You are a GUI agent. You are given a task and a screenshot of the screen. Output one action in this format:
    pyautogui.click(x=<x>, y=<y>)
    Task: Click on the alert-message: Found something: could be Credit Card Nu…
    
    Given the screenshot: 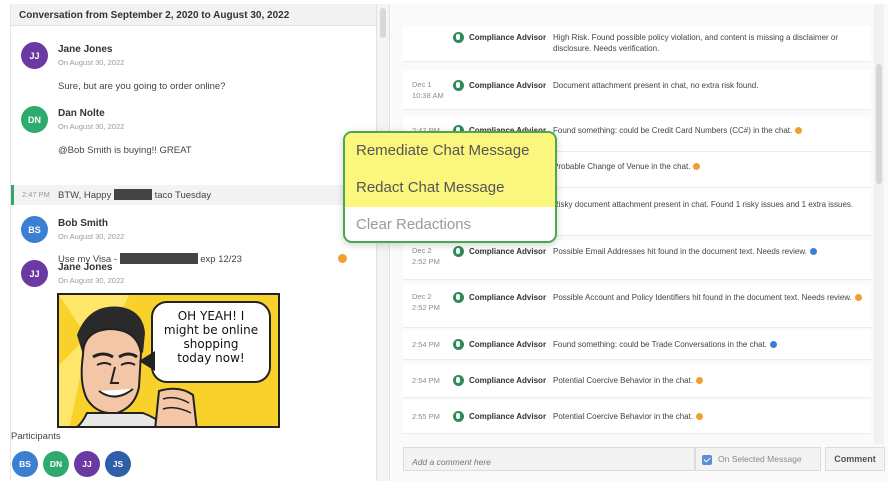 What is the action you would take?
    pyautogui.click(x=673, y=130)
    